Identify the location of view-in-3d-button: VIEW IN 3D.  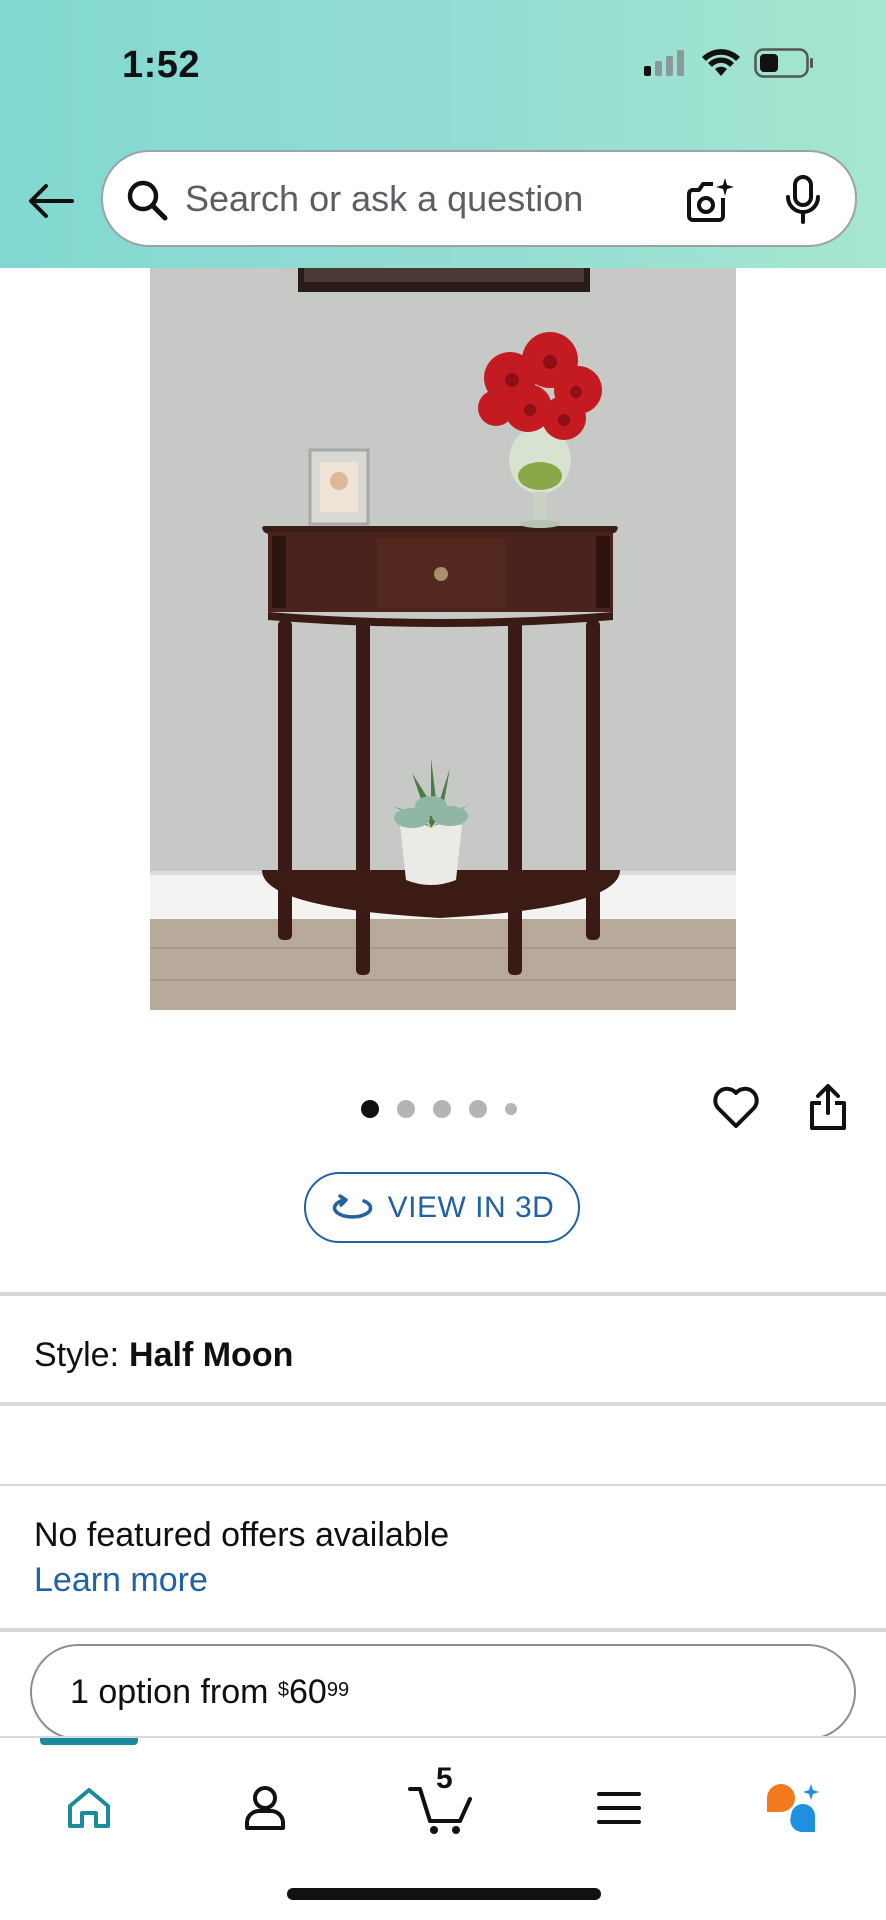
(442, 1207).